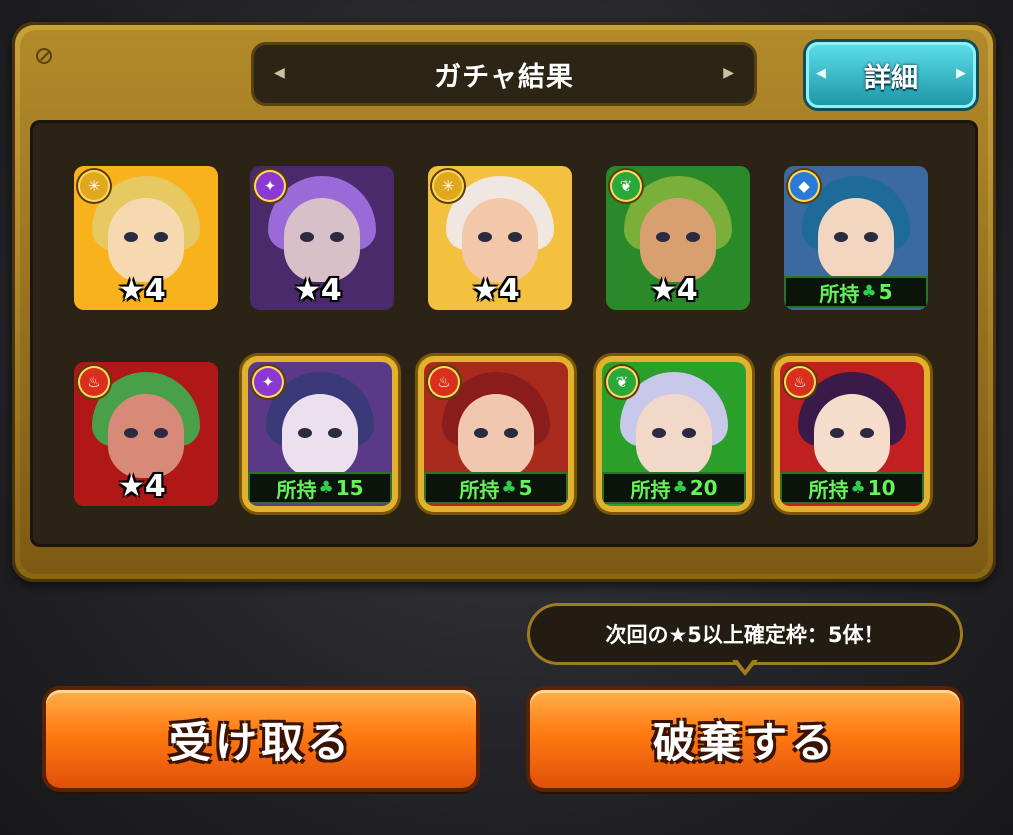  Describe the element at coordinates (744, 742) in the screenshot. I see `discard-button-label: 破棄する` at that location.